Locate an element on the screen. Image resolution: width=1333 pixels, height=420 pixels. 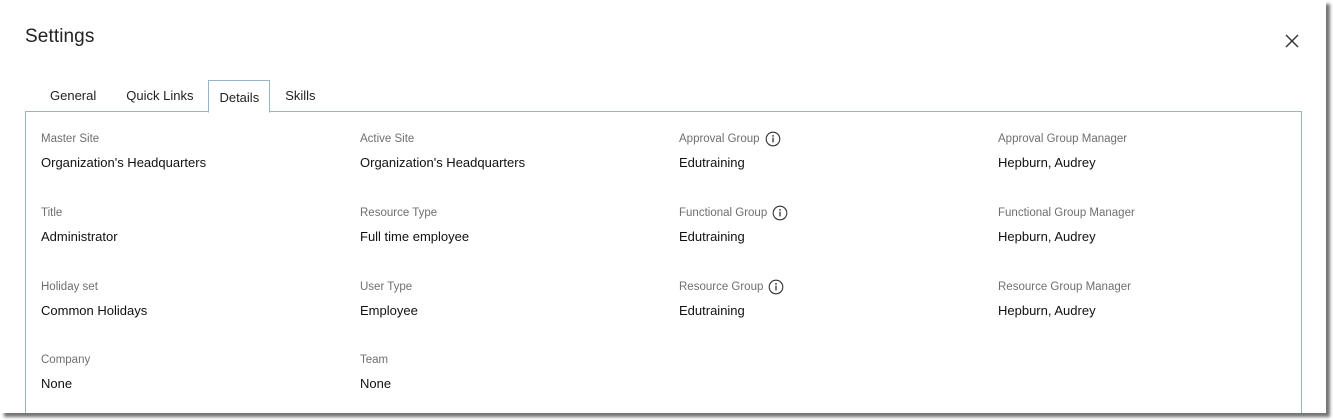
master-site-value: Organization's Headquarters is located at coordinates (124, 162).